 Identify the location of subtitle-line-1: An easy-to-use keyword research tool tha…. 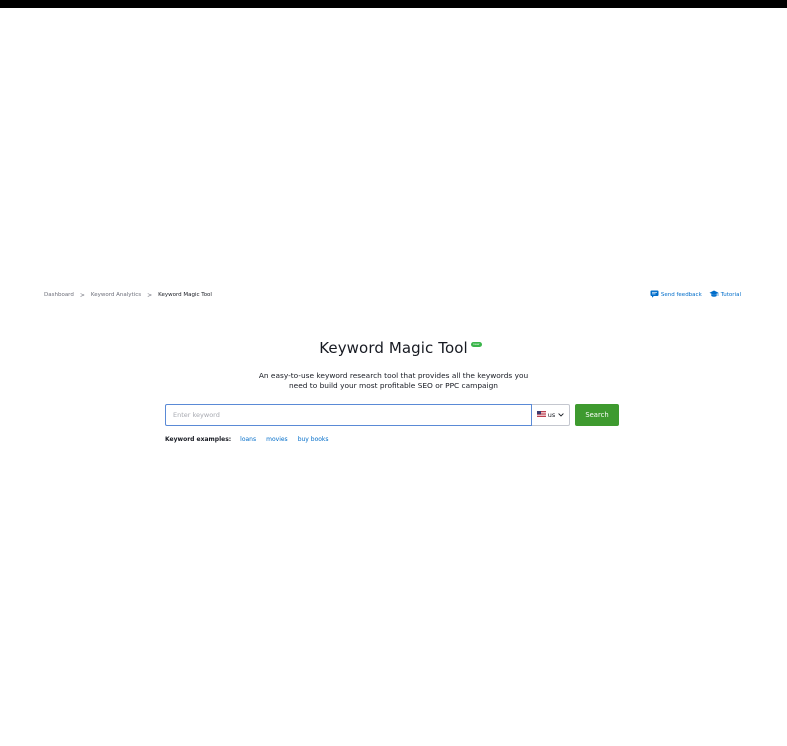
(393, 375).